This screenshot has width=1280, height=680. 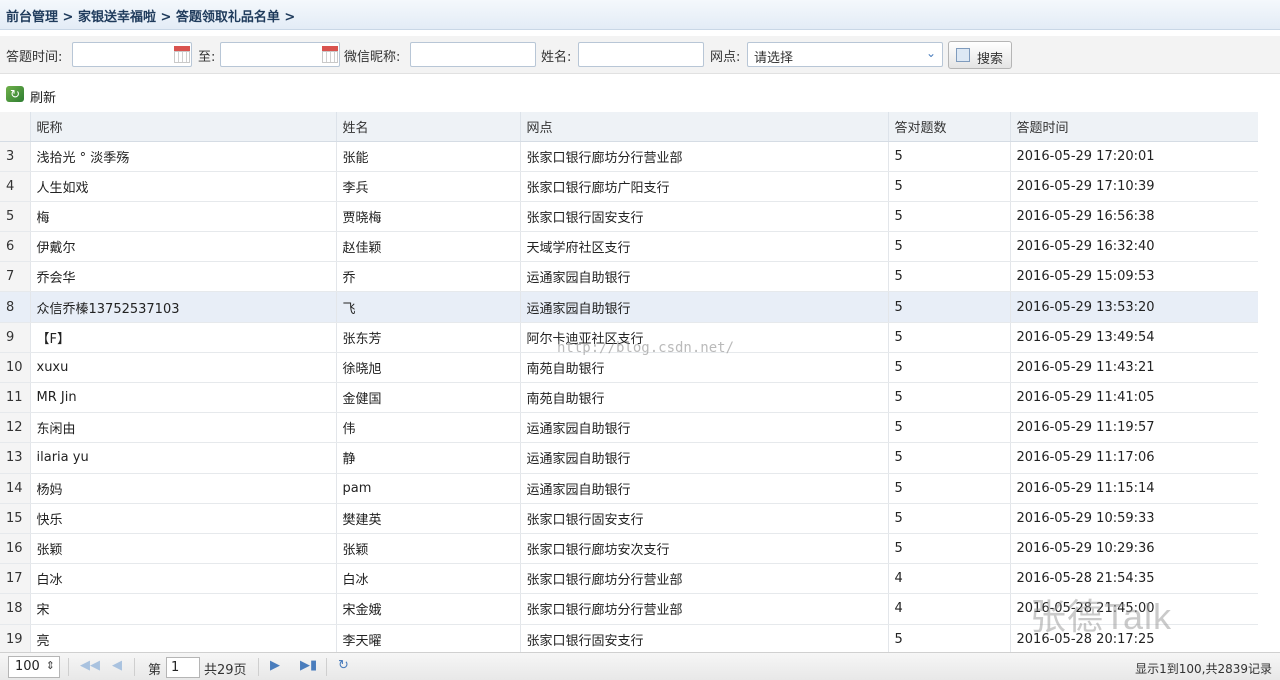 I want to click on table-row: 5 梅贾晓梅 张家口银行固安支行 5 2016-05-29 16:56:38, so click(x=629, y=217).